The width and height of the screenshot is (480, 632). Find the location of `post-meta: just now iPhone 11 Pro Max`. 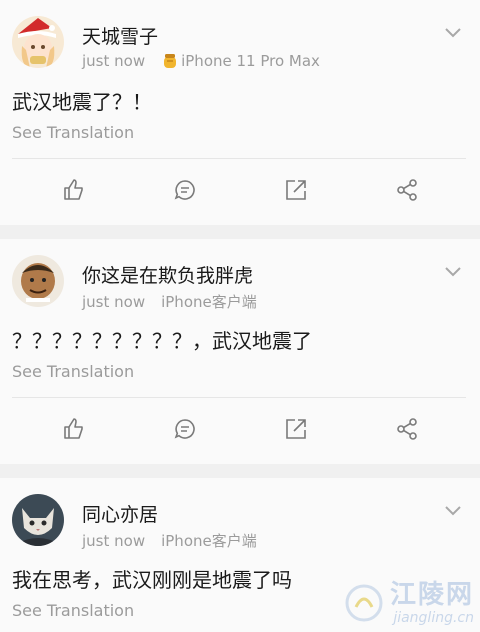

post-meta: just now iPhone 11 Pro Max is located at coordinates (201, 61).